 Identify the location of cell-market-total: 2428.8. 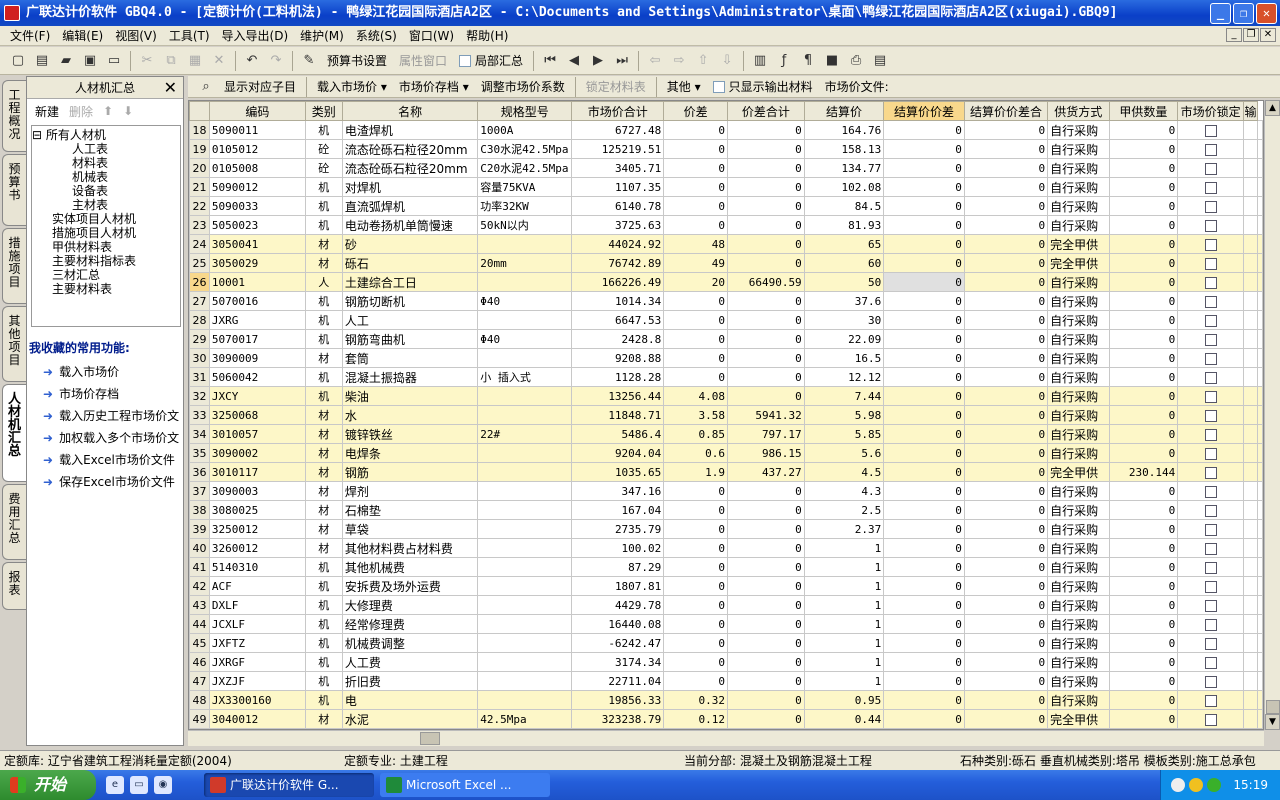
(618, 339).